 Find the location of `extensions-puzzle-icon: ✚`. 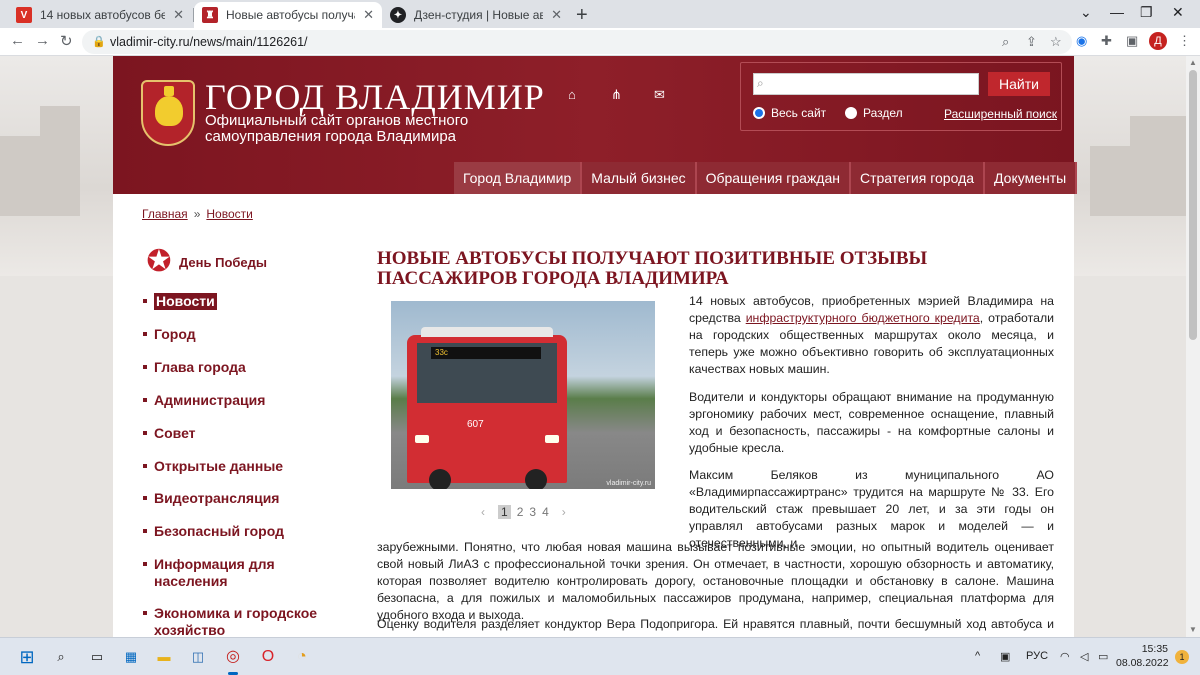

extensions-puzzle-icon: ✚ is located at coordinates (1106, 41).